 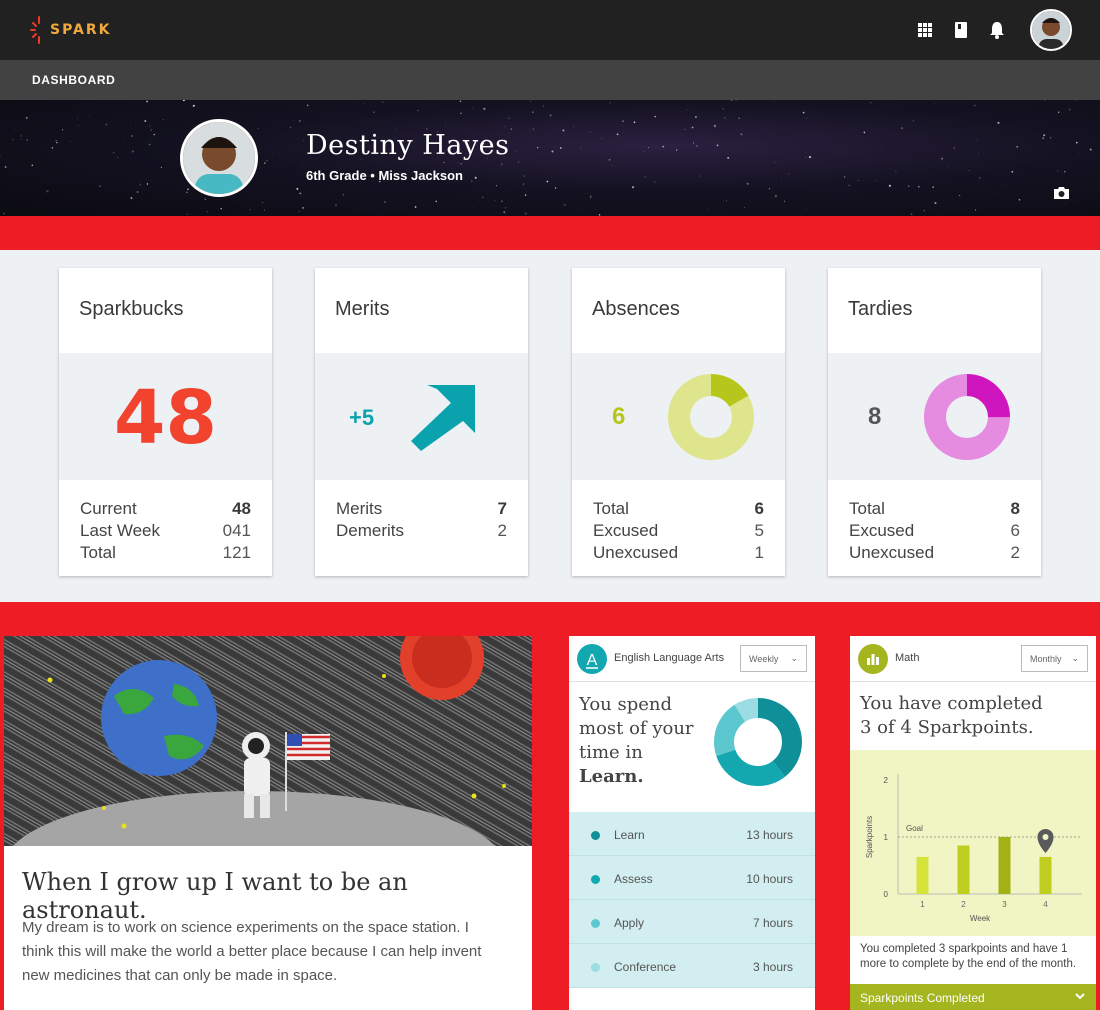 I want to click on profile-avatar, so click(x=219, y=158).